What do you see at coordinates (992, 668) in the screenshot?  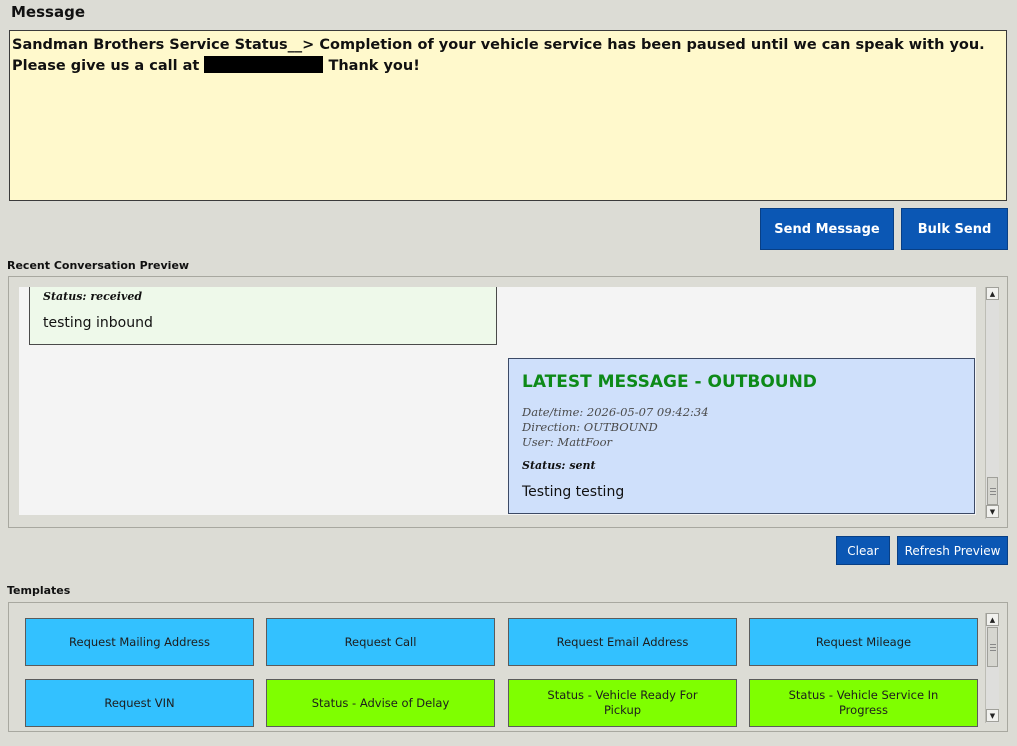 I see `templates-scrollbar: ▲ ▼` at bounding box center [992, 668].